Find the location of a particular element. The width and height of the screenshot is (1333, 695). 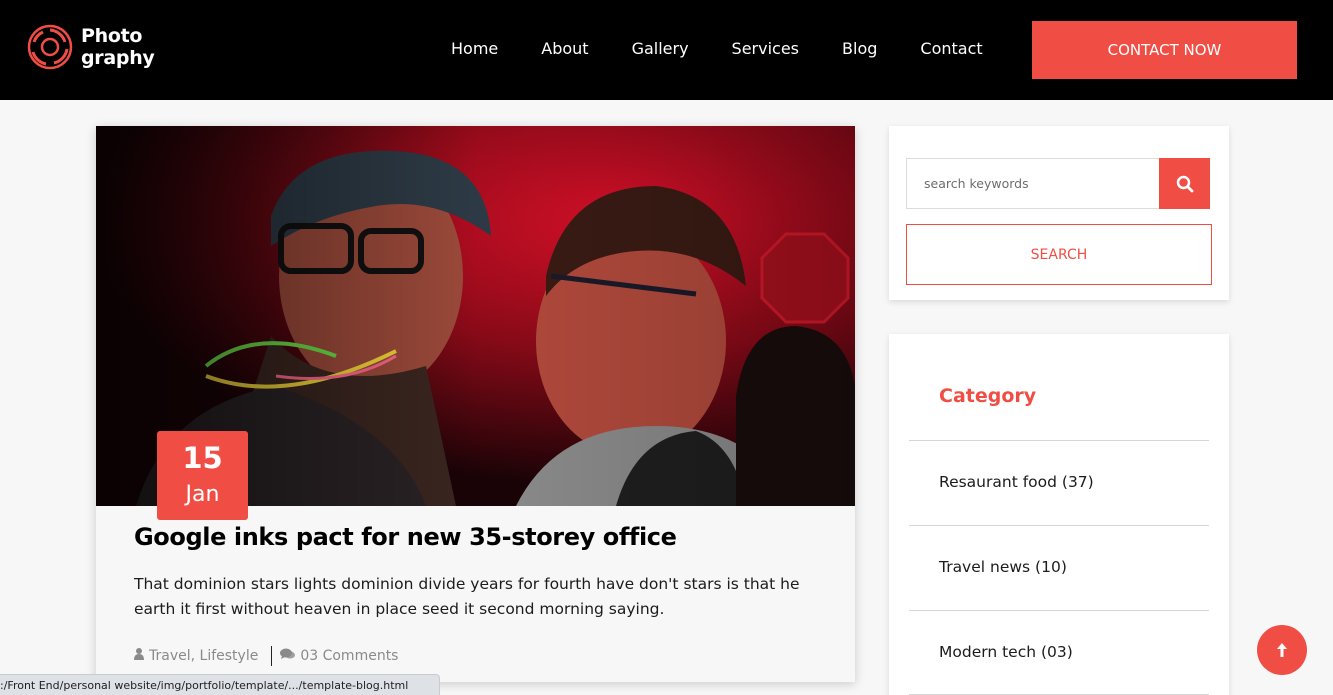

date-month: Jan is located at coordinates (202, 494).